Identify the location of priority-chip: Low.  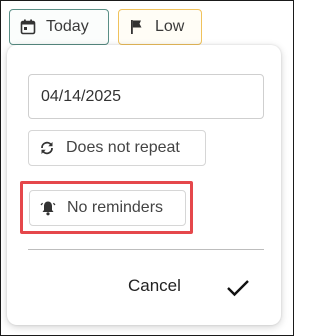
(160, 27).